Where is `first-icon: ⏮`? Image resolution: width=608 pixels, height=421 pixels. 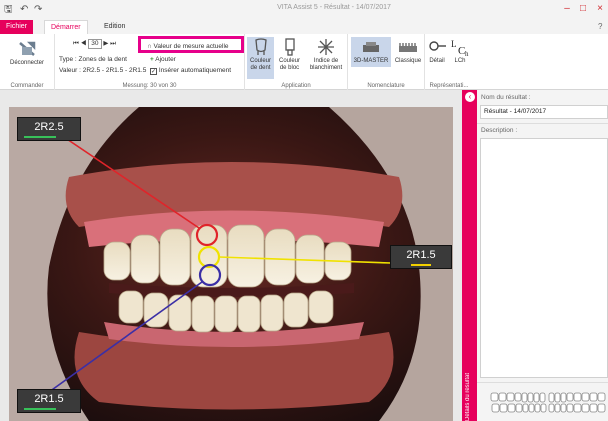
first-icon: ⏮ is located at coordinates (76, 43).